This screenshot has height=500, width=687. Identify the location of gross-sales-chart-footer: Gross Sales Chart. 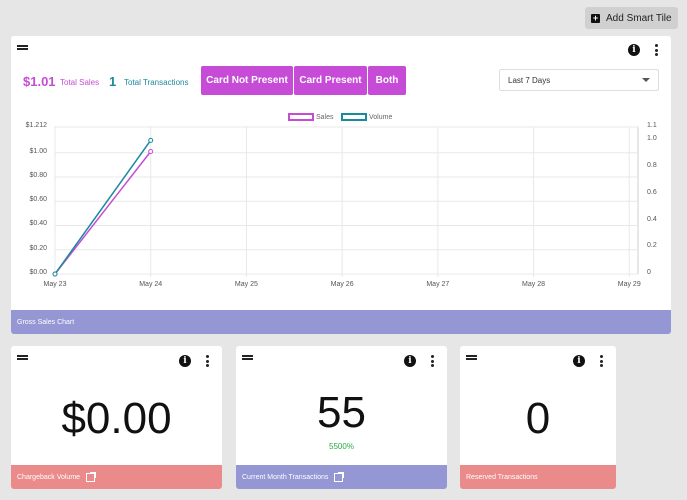
(341, 322).